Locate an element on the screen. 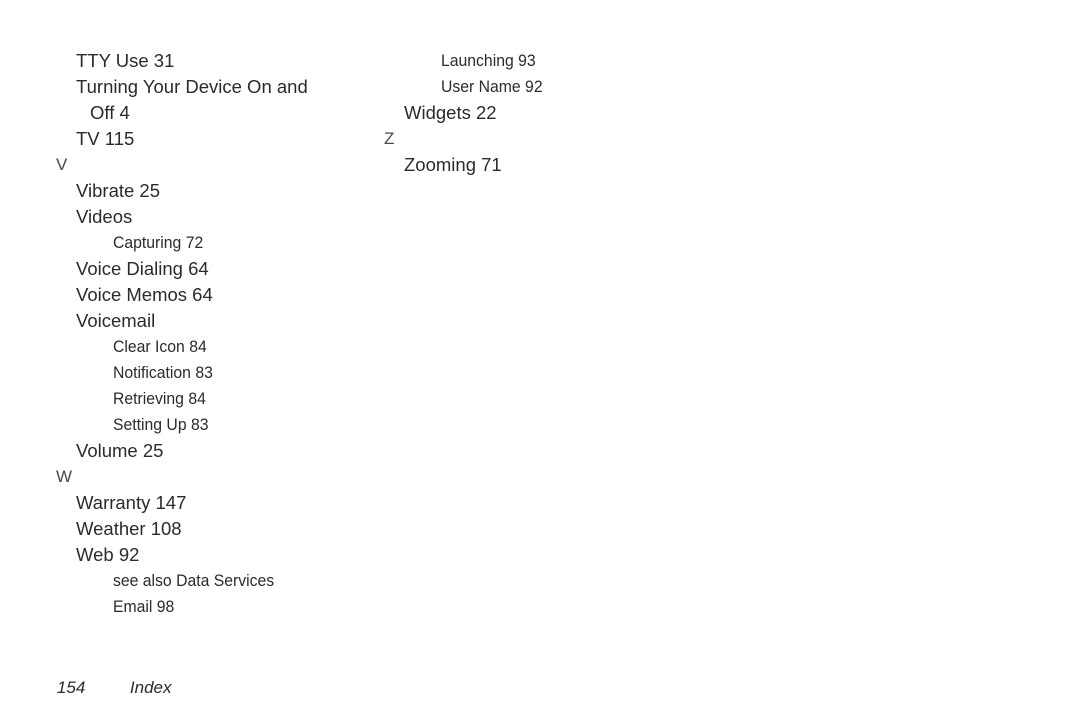 The image size is (1080, 720). index-entry: Voice Memos 64 is located at coordinates (144, 294).